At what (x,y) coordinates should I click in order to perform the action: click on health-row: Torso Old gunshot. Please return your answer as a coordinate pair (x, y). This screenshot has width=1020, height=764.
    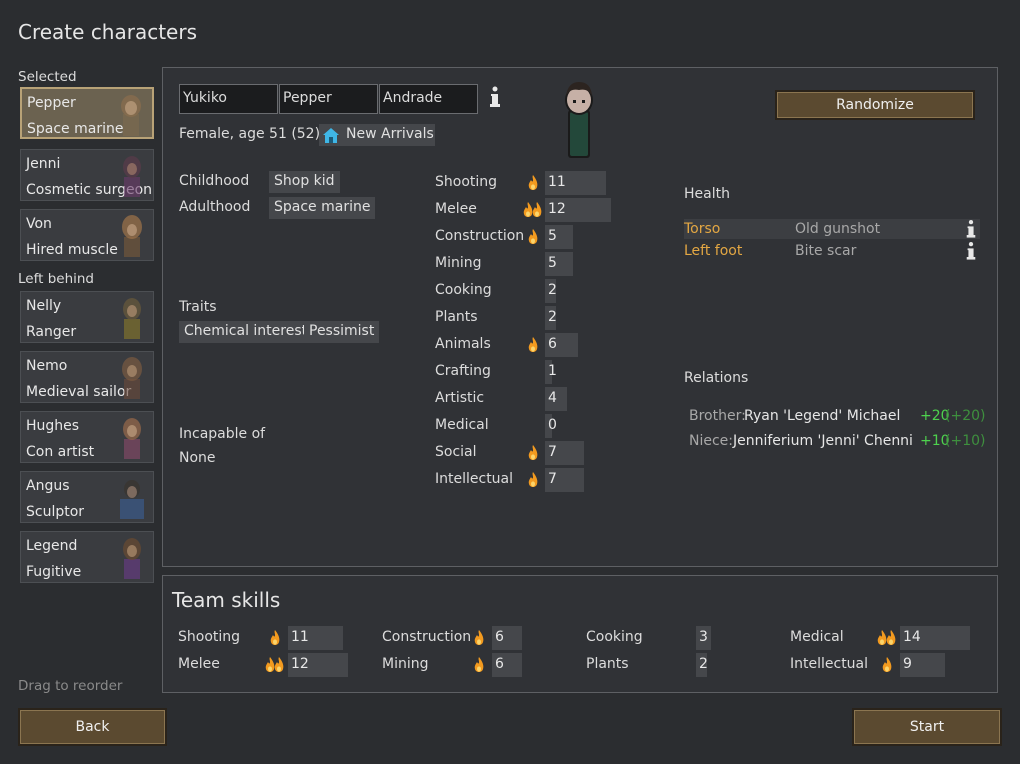
    Looking at the image, I should click on (832, 229).